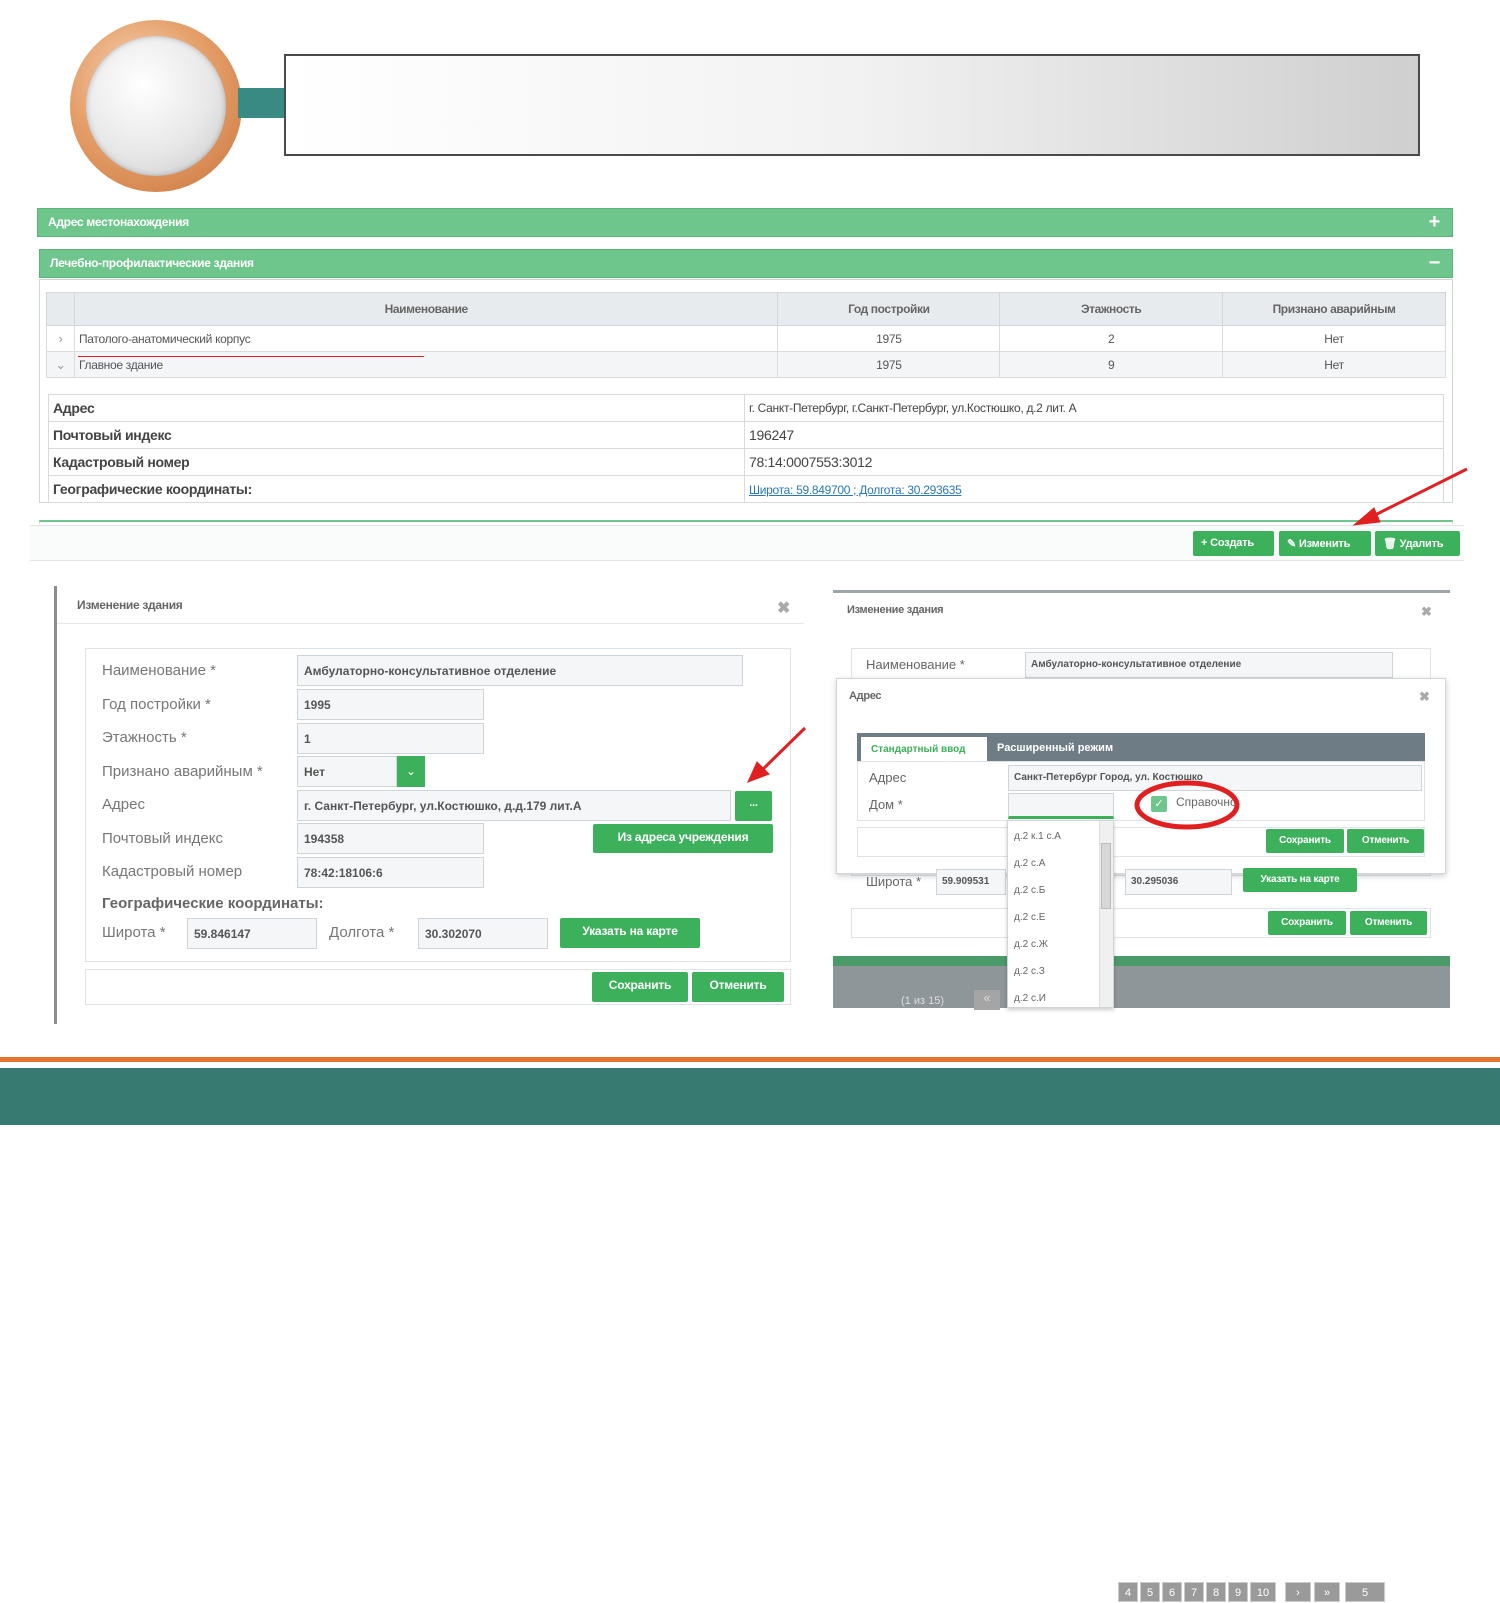 The image size is (1500, 1603). Describe the element at coordinates (1172, 1592) in the screenshot. I see `page-button: 6` at that location.